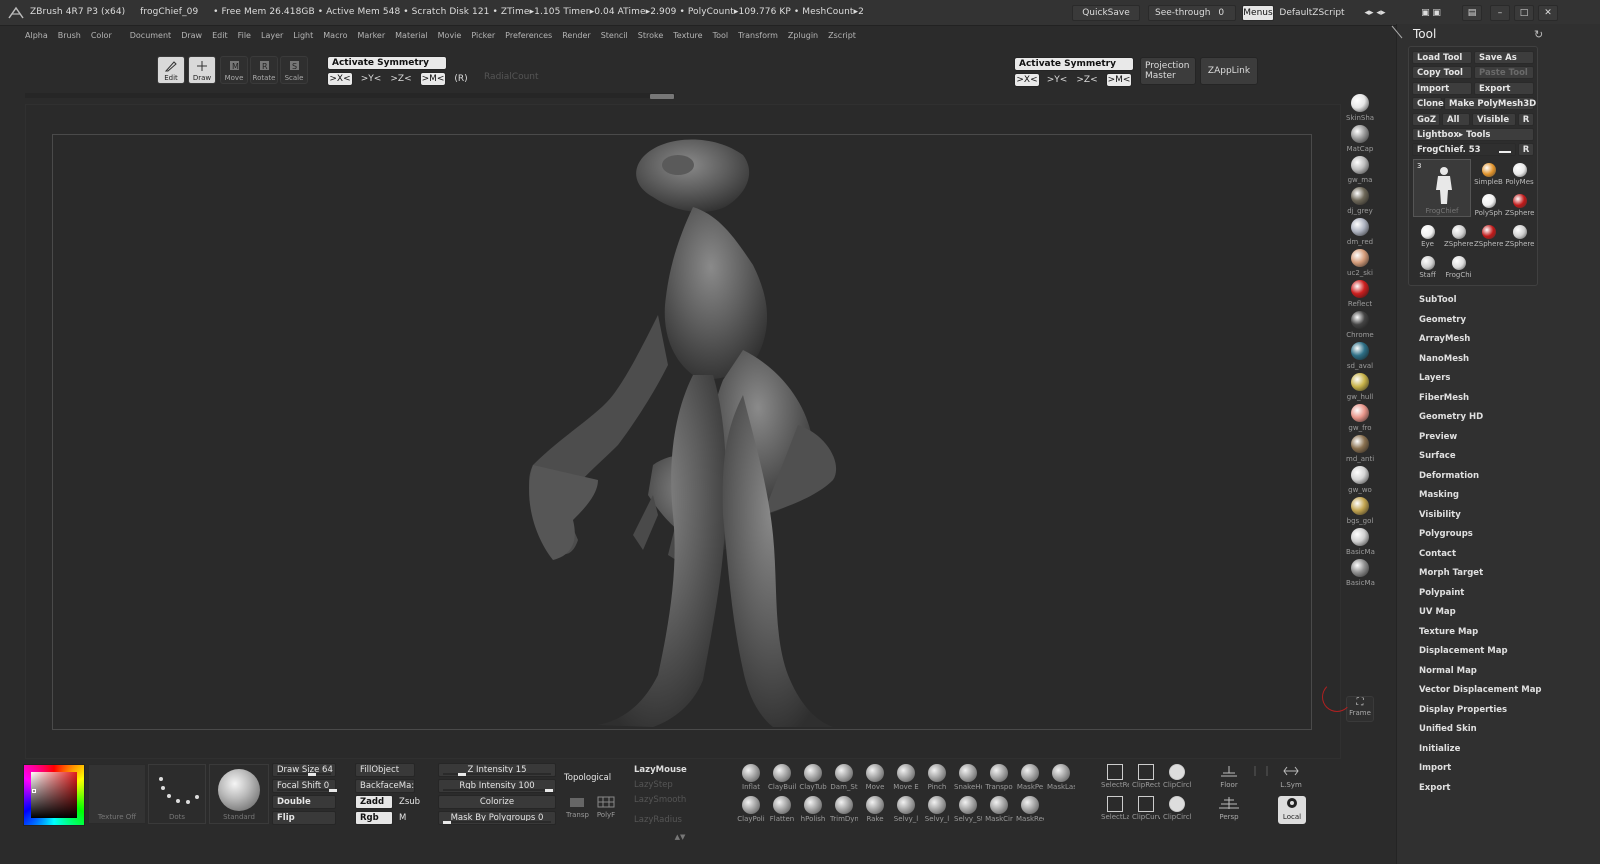 The width and height of the screenshot is (1600, 864). What do you see at coordinates (1444, 359) in the screenshot?
I see `subpalette-nanomesh: NanoMesh` at bounding box center [1444, 359].